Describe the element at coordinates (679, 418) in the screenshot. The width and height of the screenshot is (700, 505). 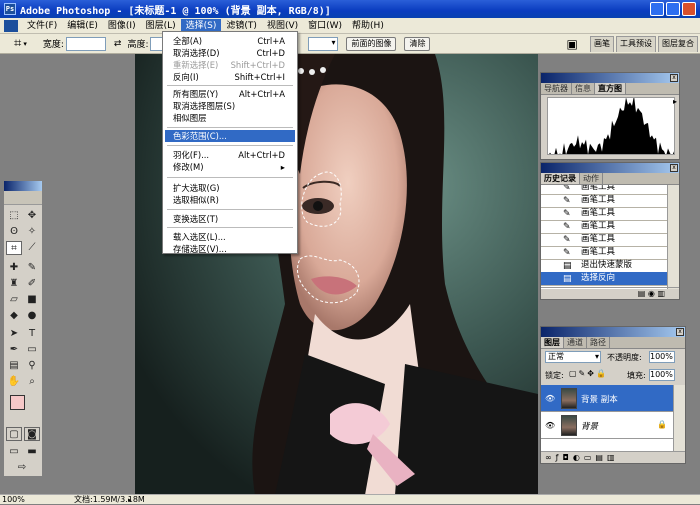
I see `layers-scrollbar` at that location.